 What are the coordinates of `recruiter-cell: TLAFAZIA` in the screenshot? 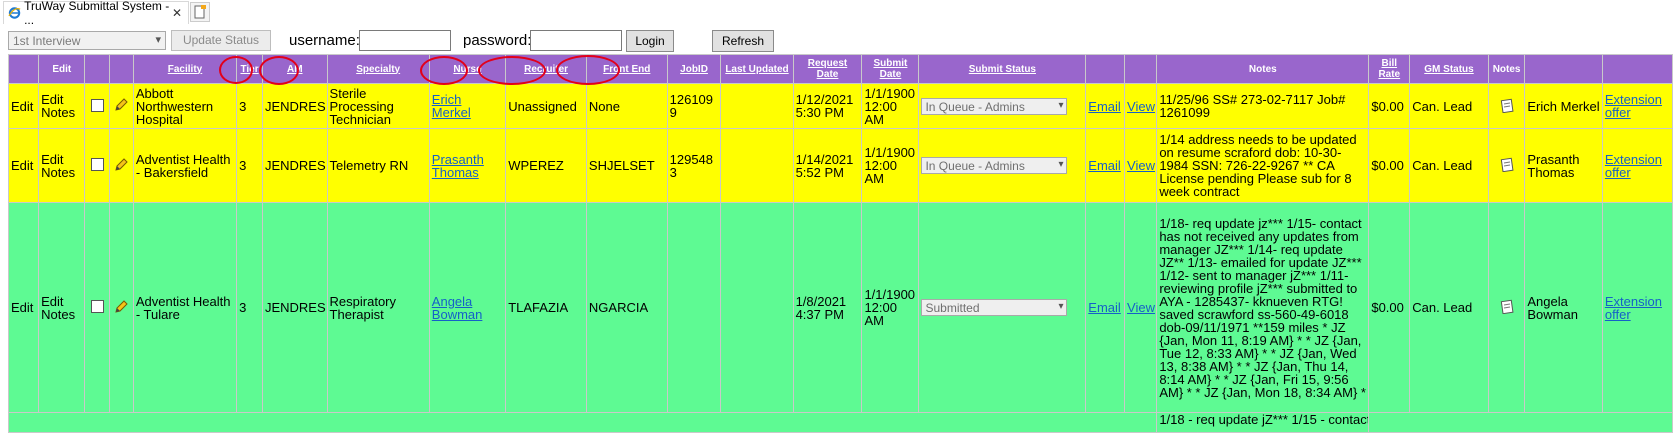 It's located at (546, 307).